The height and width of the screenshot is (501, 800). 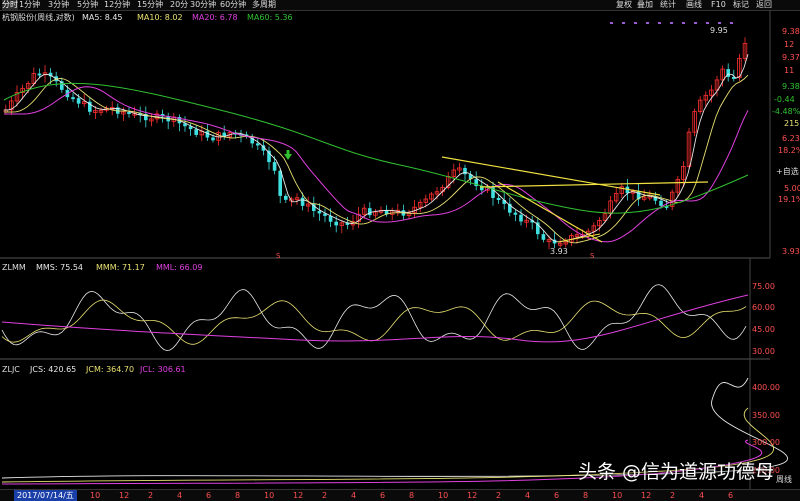 What do you see at coordinates (592, 256) in the screenshot?
I see `signal-marker-s-2: S` at bounding box center [592, 256].